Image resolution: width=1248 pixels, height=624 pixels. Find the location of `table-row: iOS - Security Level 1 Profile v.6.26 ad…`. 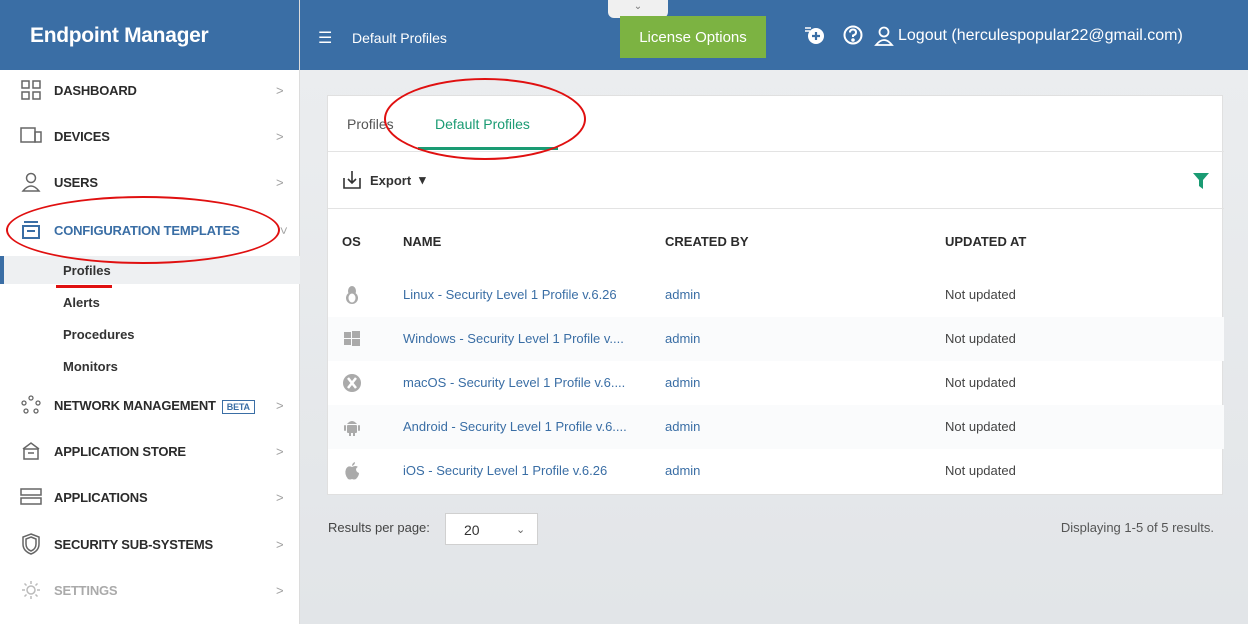

table-row: iOS - Security Level 1 Profile v.6.26 ad… is located at coordinates (776, 471).